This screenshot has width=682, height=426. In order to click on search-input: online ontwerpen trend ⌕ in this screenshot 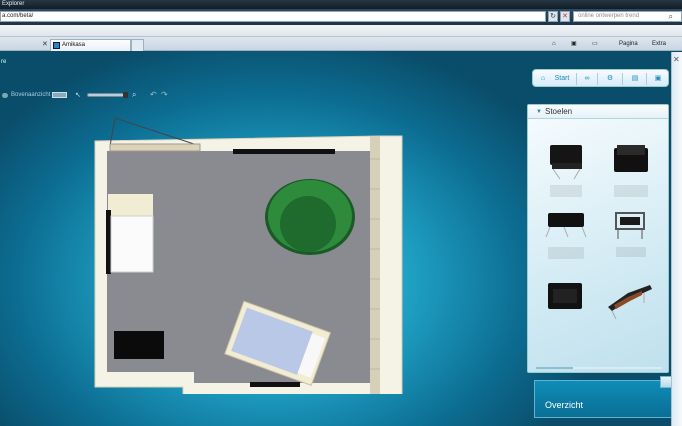, I will do `click(627, 16)`.